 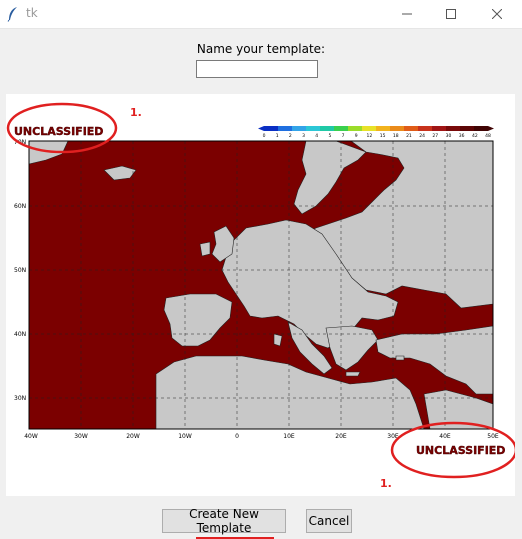 What do you see at coordinates (224, 521) in the screenshot?
I see `create-template-button: Create New Template` at bounding box center [224, 521].